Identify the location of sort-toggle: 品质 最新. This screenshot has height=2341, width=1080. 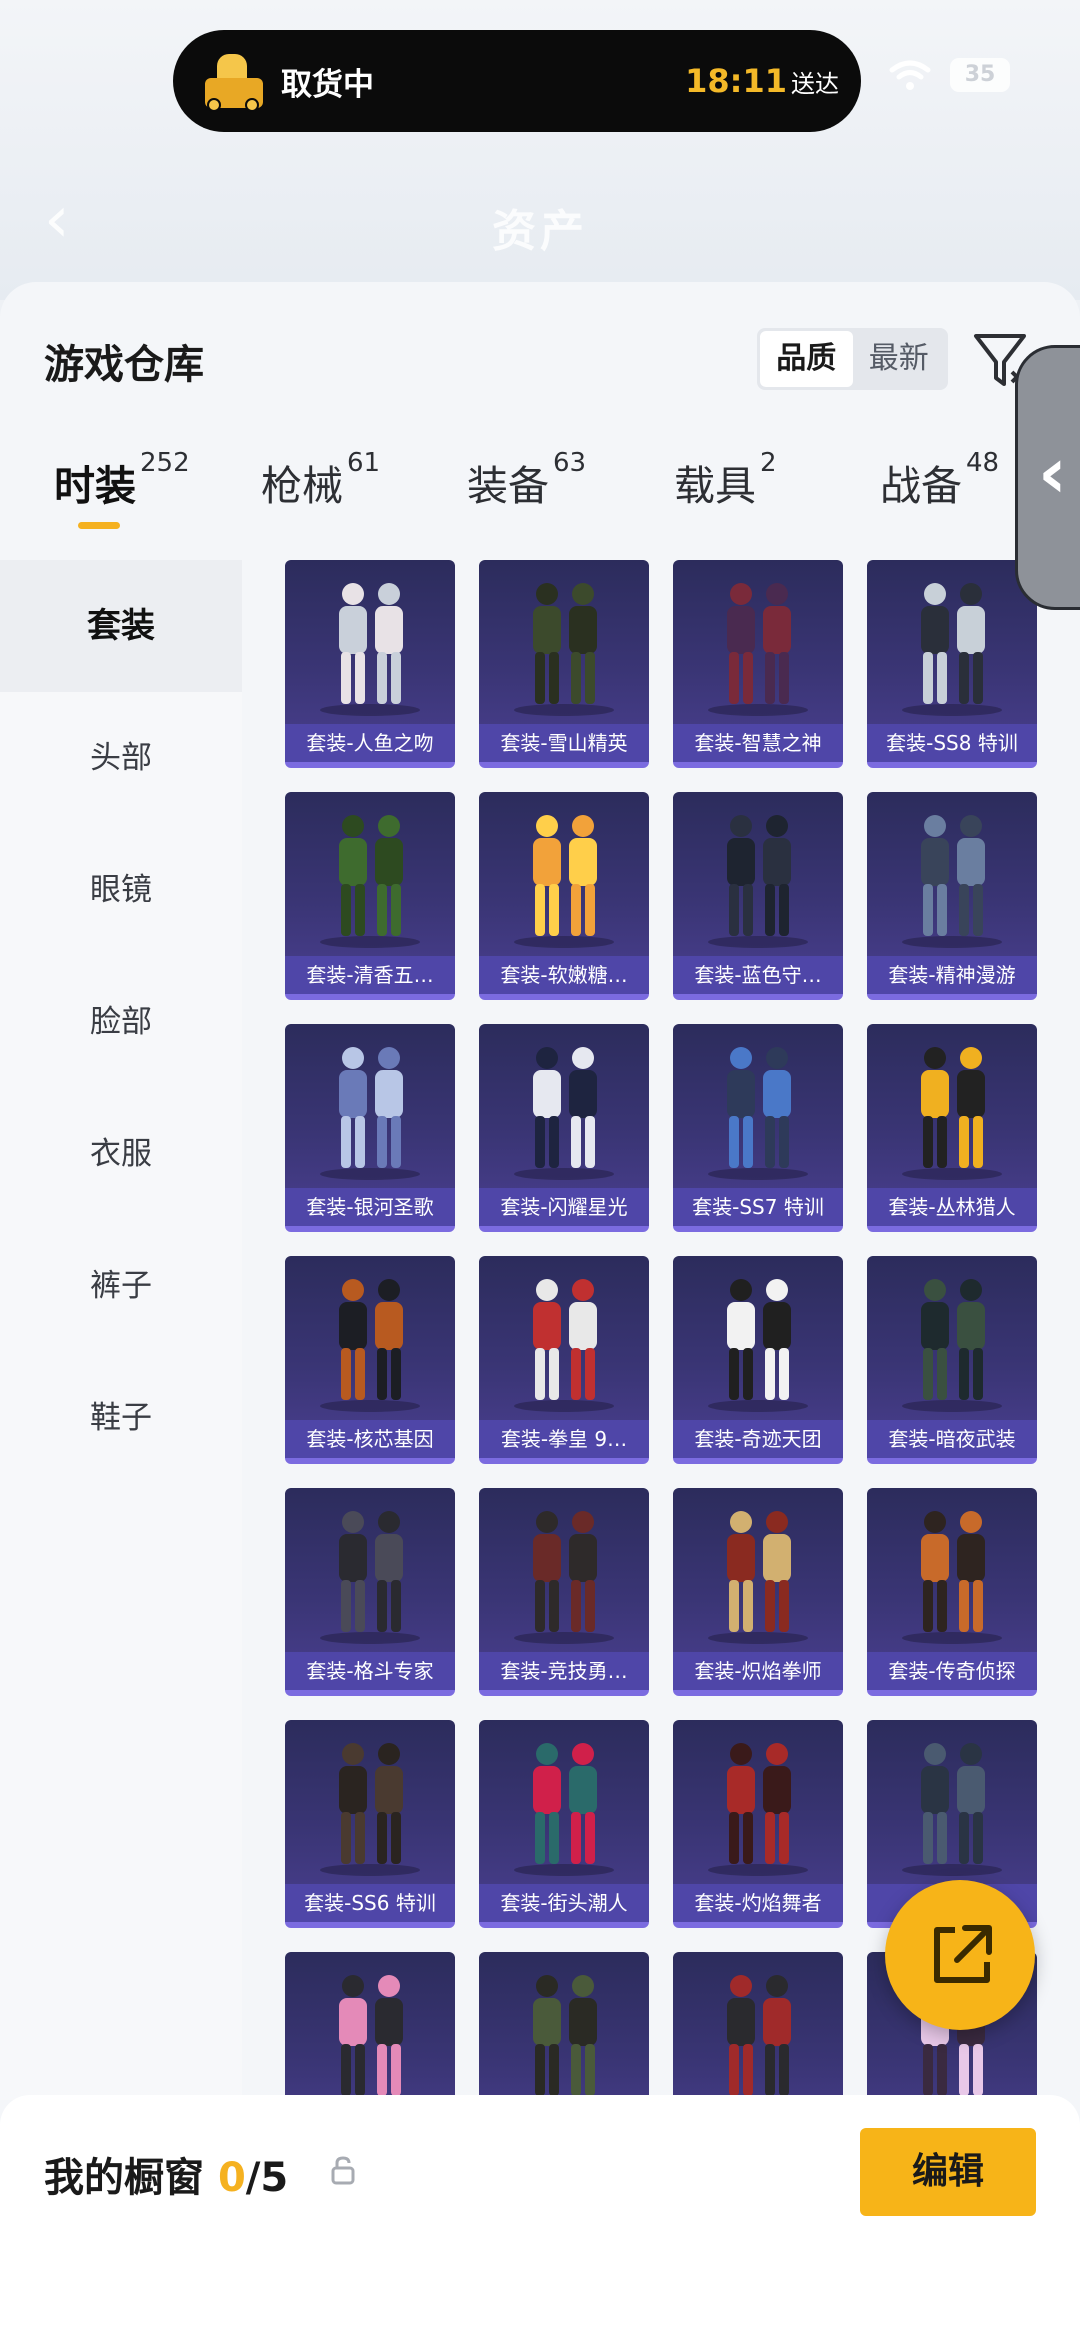
(852, 359).